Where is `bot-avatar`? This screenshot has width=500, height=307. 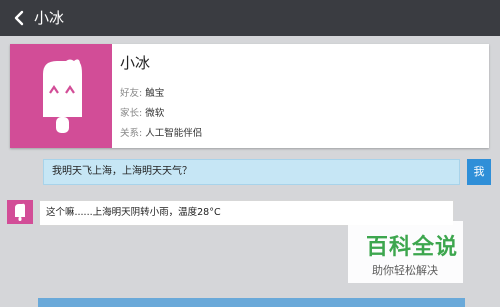
bot-avatar is located at coordinates (20, 212).